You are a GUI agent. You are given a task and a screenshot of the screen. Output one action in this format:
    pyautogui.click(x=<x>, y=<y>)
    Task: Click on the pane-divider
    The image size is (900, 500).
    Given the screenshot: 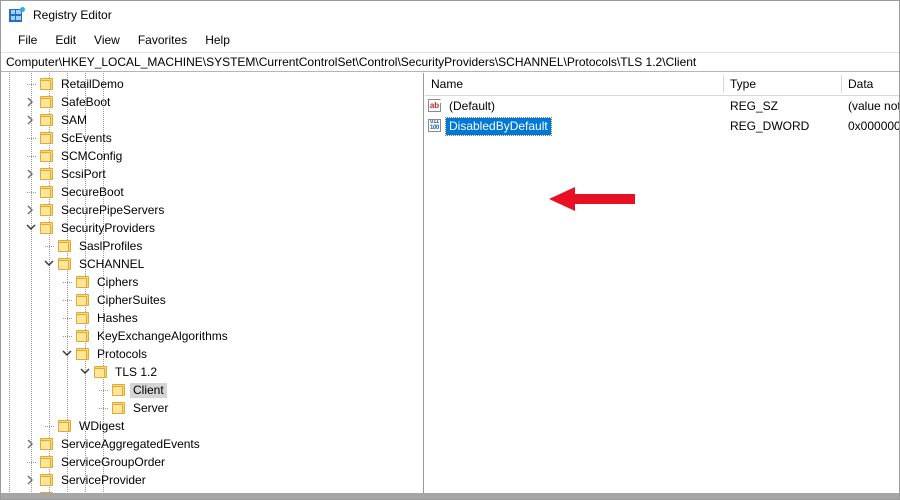 What is the action you would take?
    pyautogui.click(x=423, y=283)
    